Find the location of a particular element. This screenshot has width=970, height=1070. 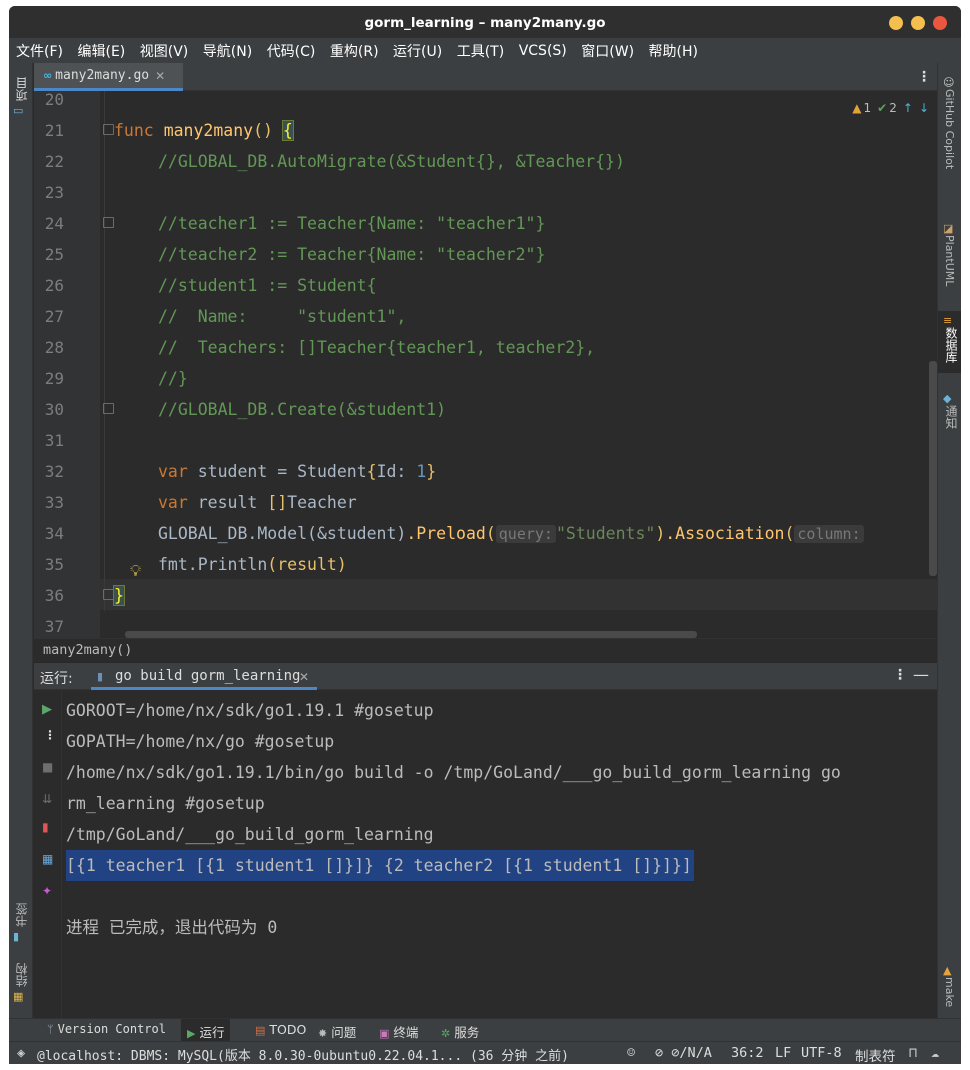

next-highlight-icon: ↓ is located at coordinates (924, 108).